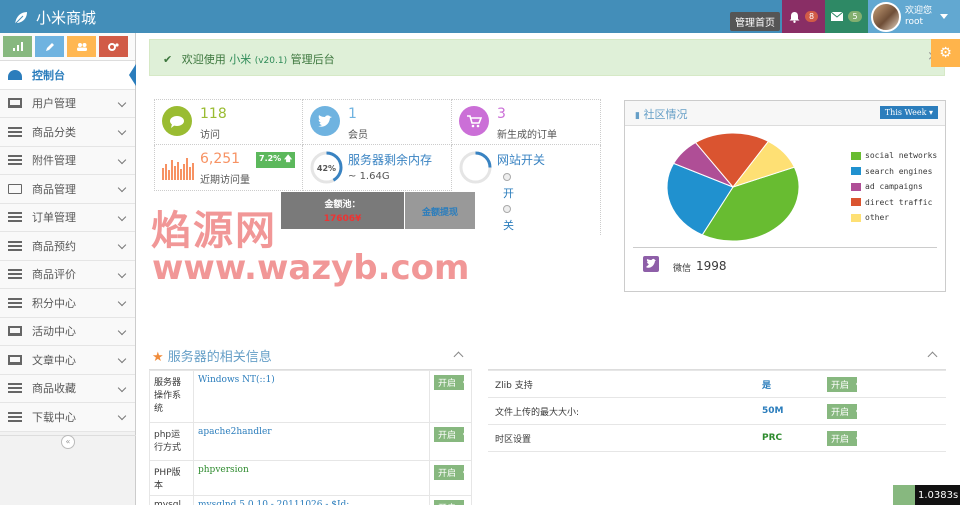 Image resolution: width=960 pixels, height=505 pixels. What do you see at coordinates (755, 21) in the screenshot?
I see `admin-home-button: 管理首页` at bounding box center [755, 21].